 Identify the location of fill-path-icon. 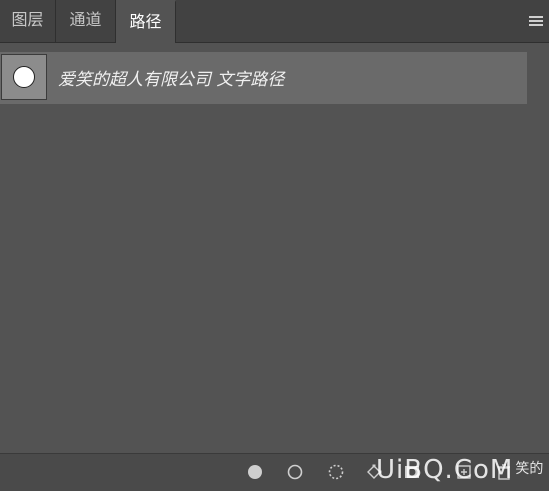
(255, 472).